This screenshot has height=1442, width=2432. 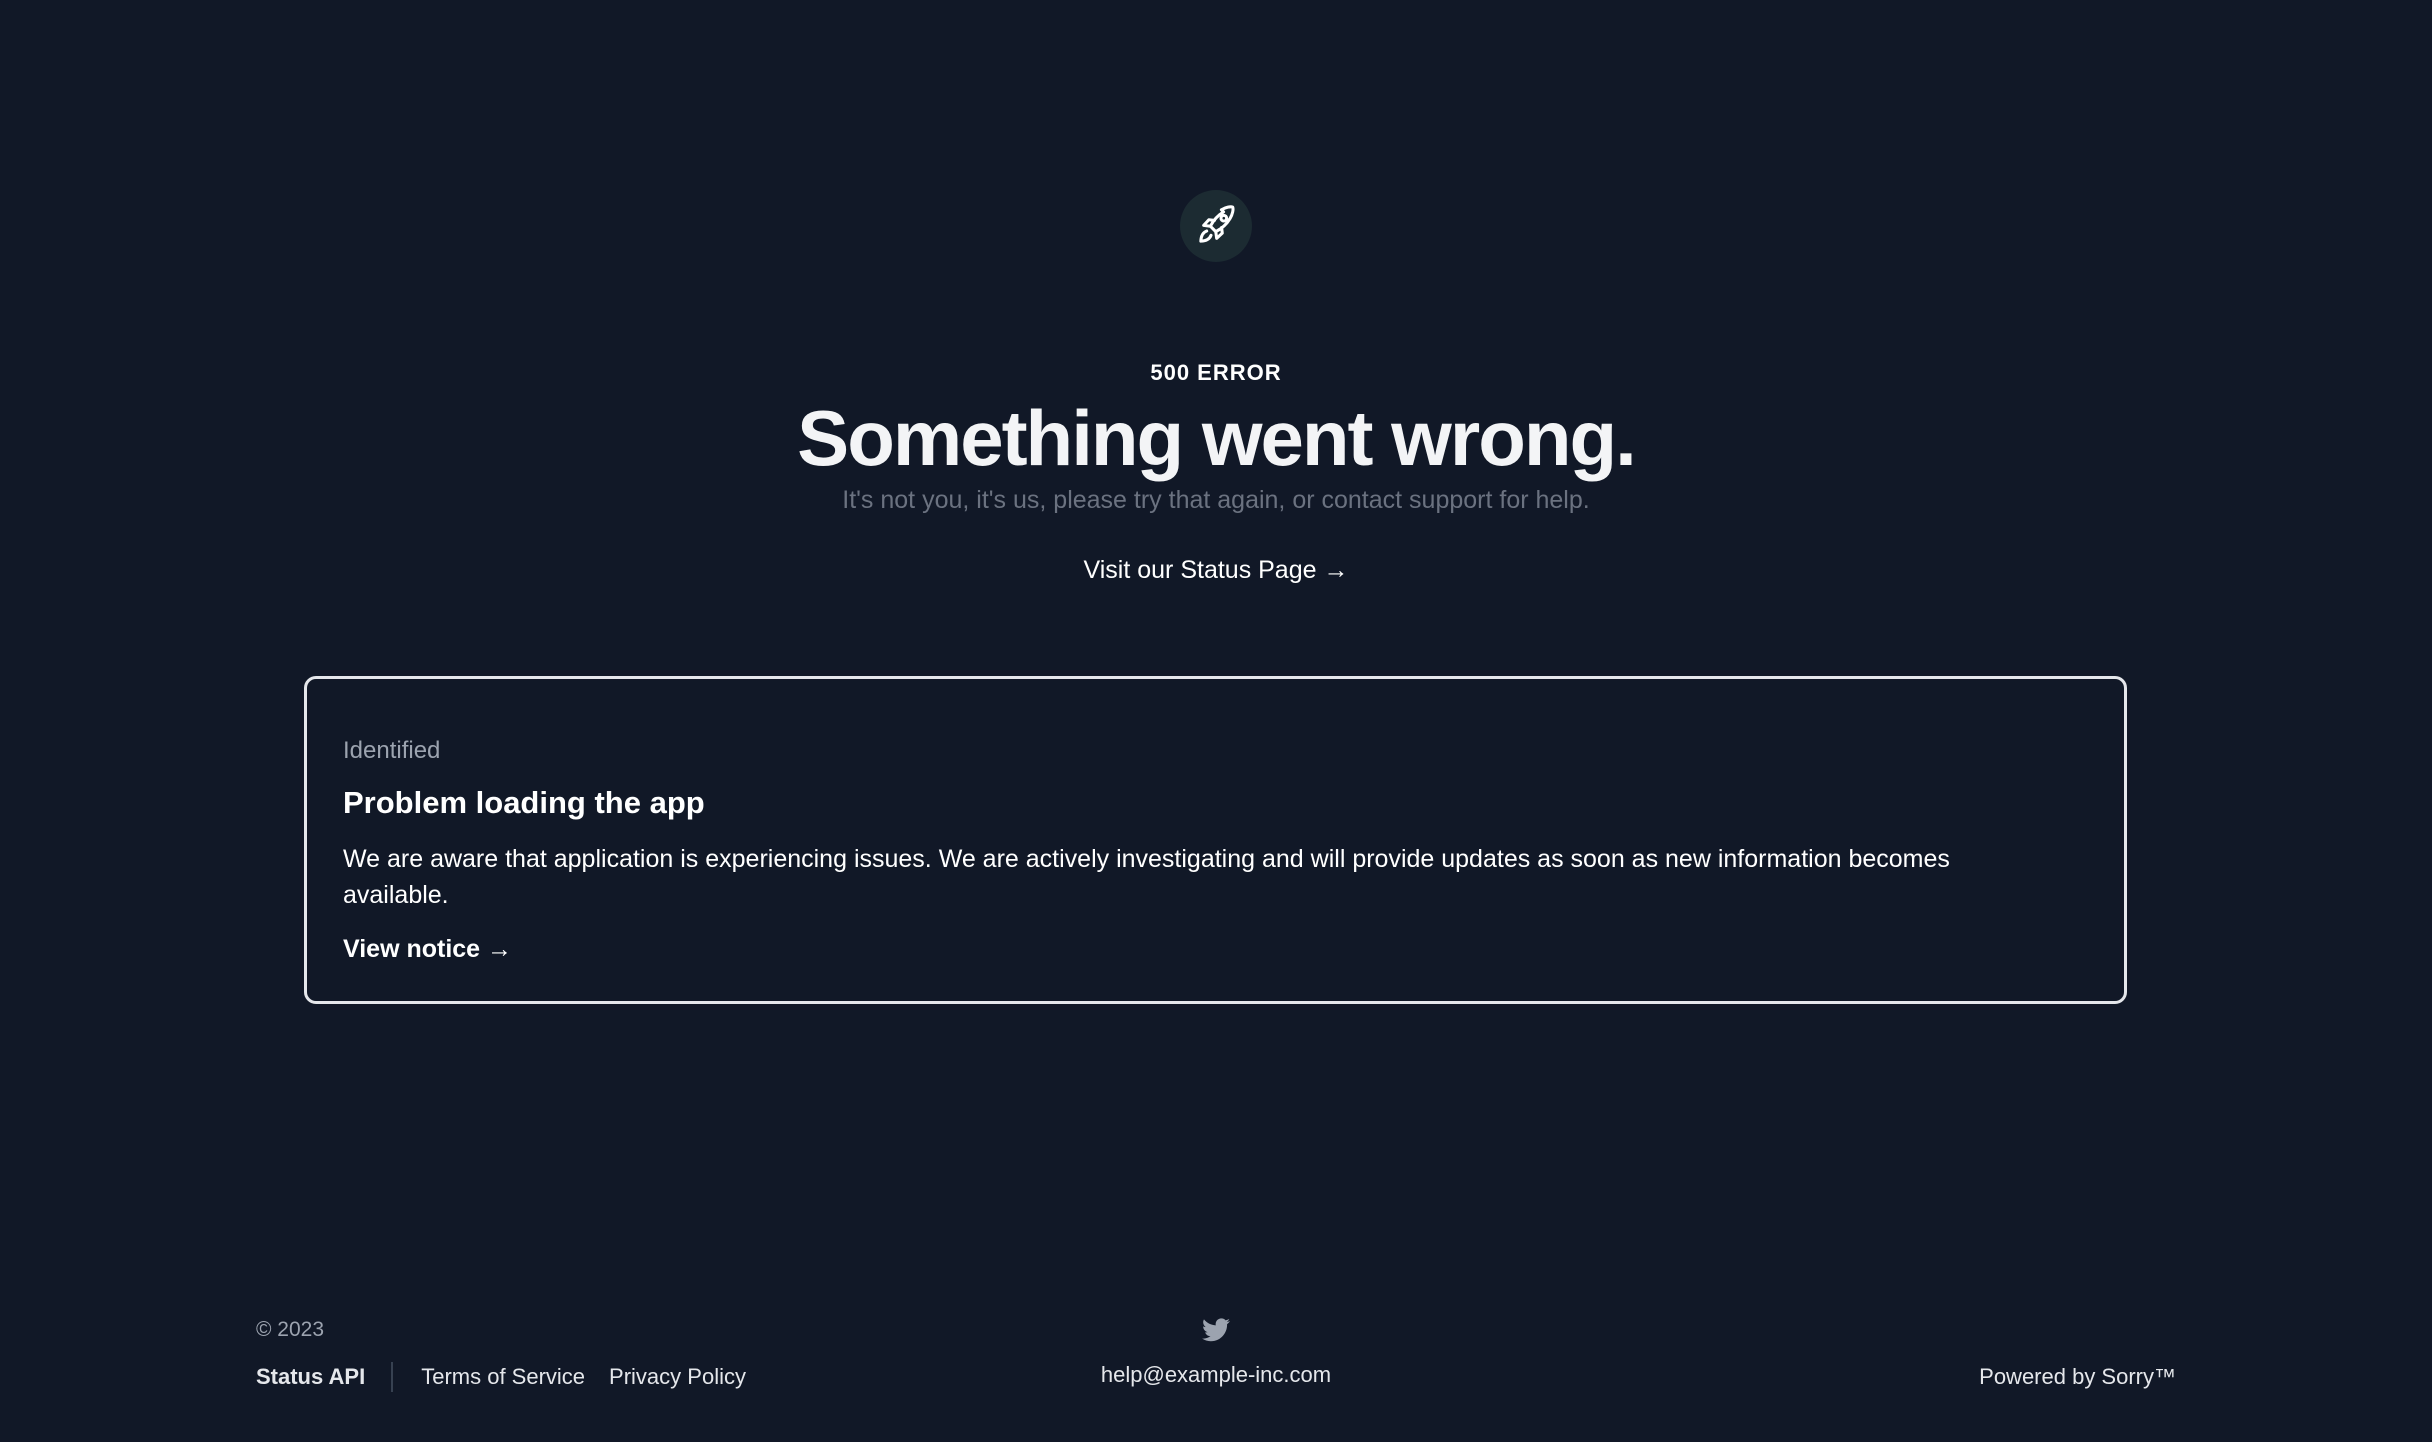 What do you see at coordinates (1216, 372) in the screenshot?
I see `error-code: 500 ERROR` at bounding box center [1216, 372].